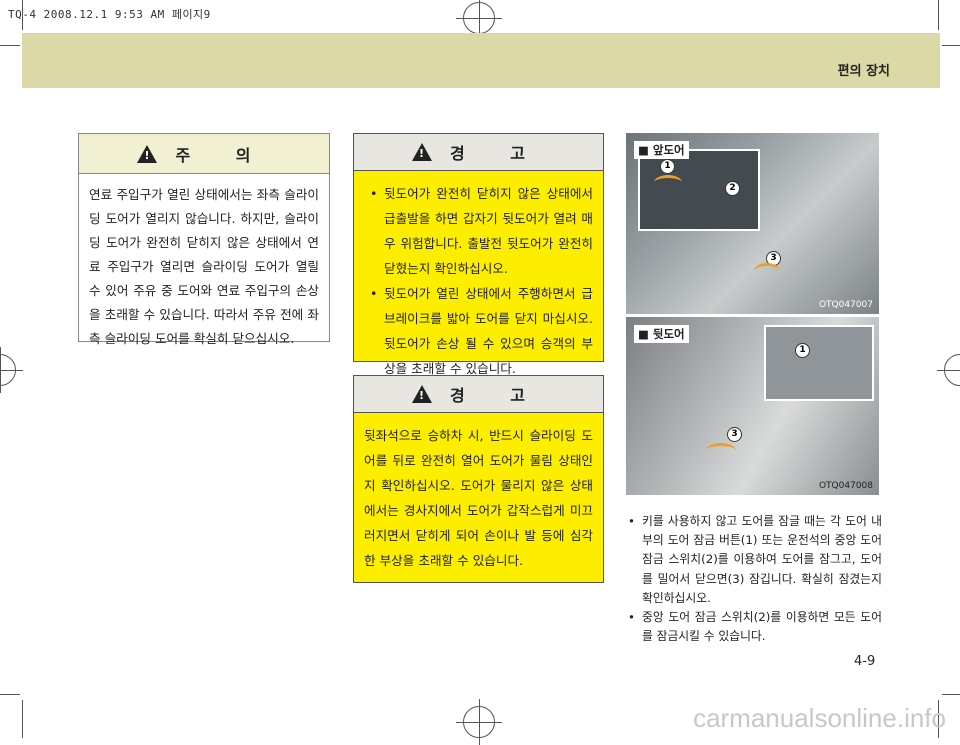 This screenshot has height=745, width=960. What do you see at coordinates (863, 71) in the screenshot?
I see `section-title: 편의 장치` at bounding box center [863, 71].